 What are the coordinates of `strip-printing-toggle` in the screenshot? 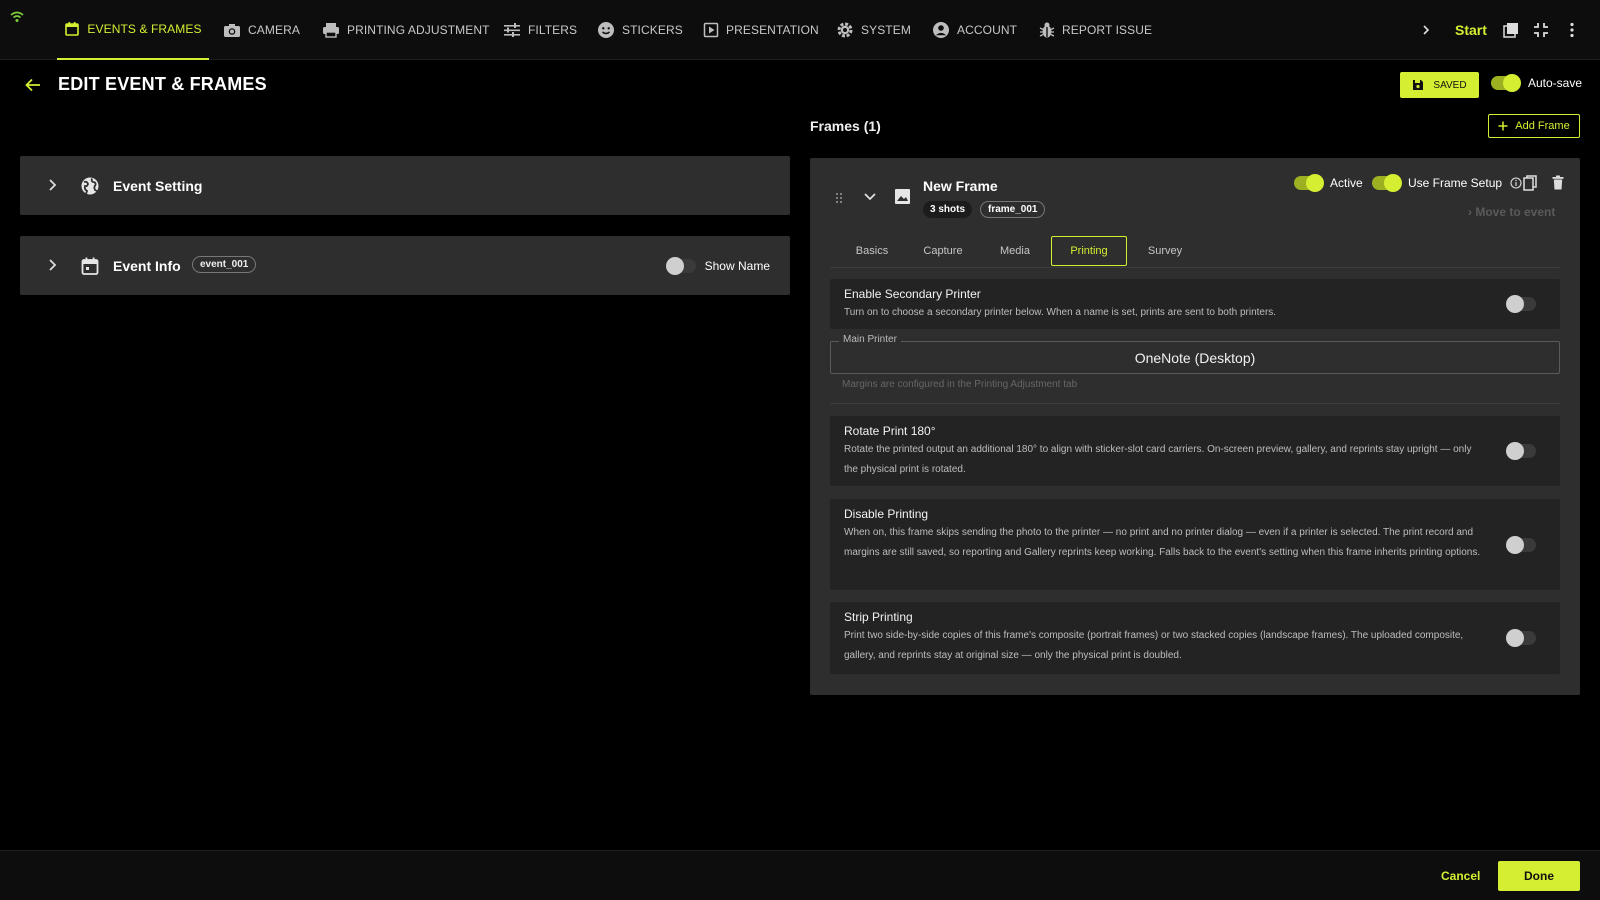 It's located at (1521, 638).